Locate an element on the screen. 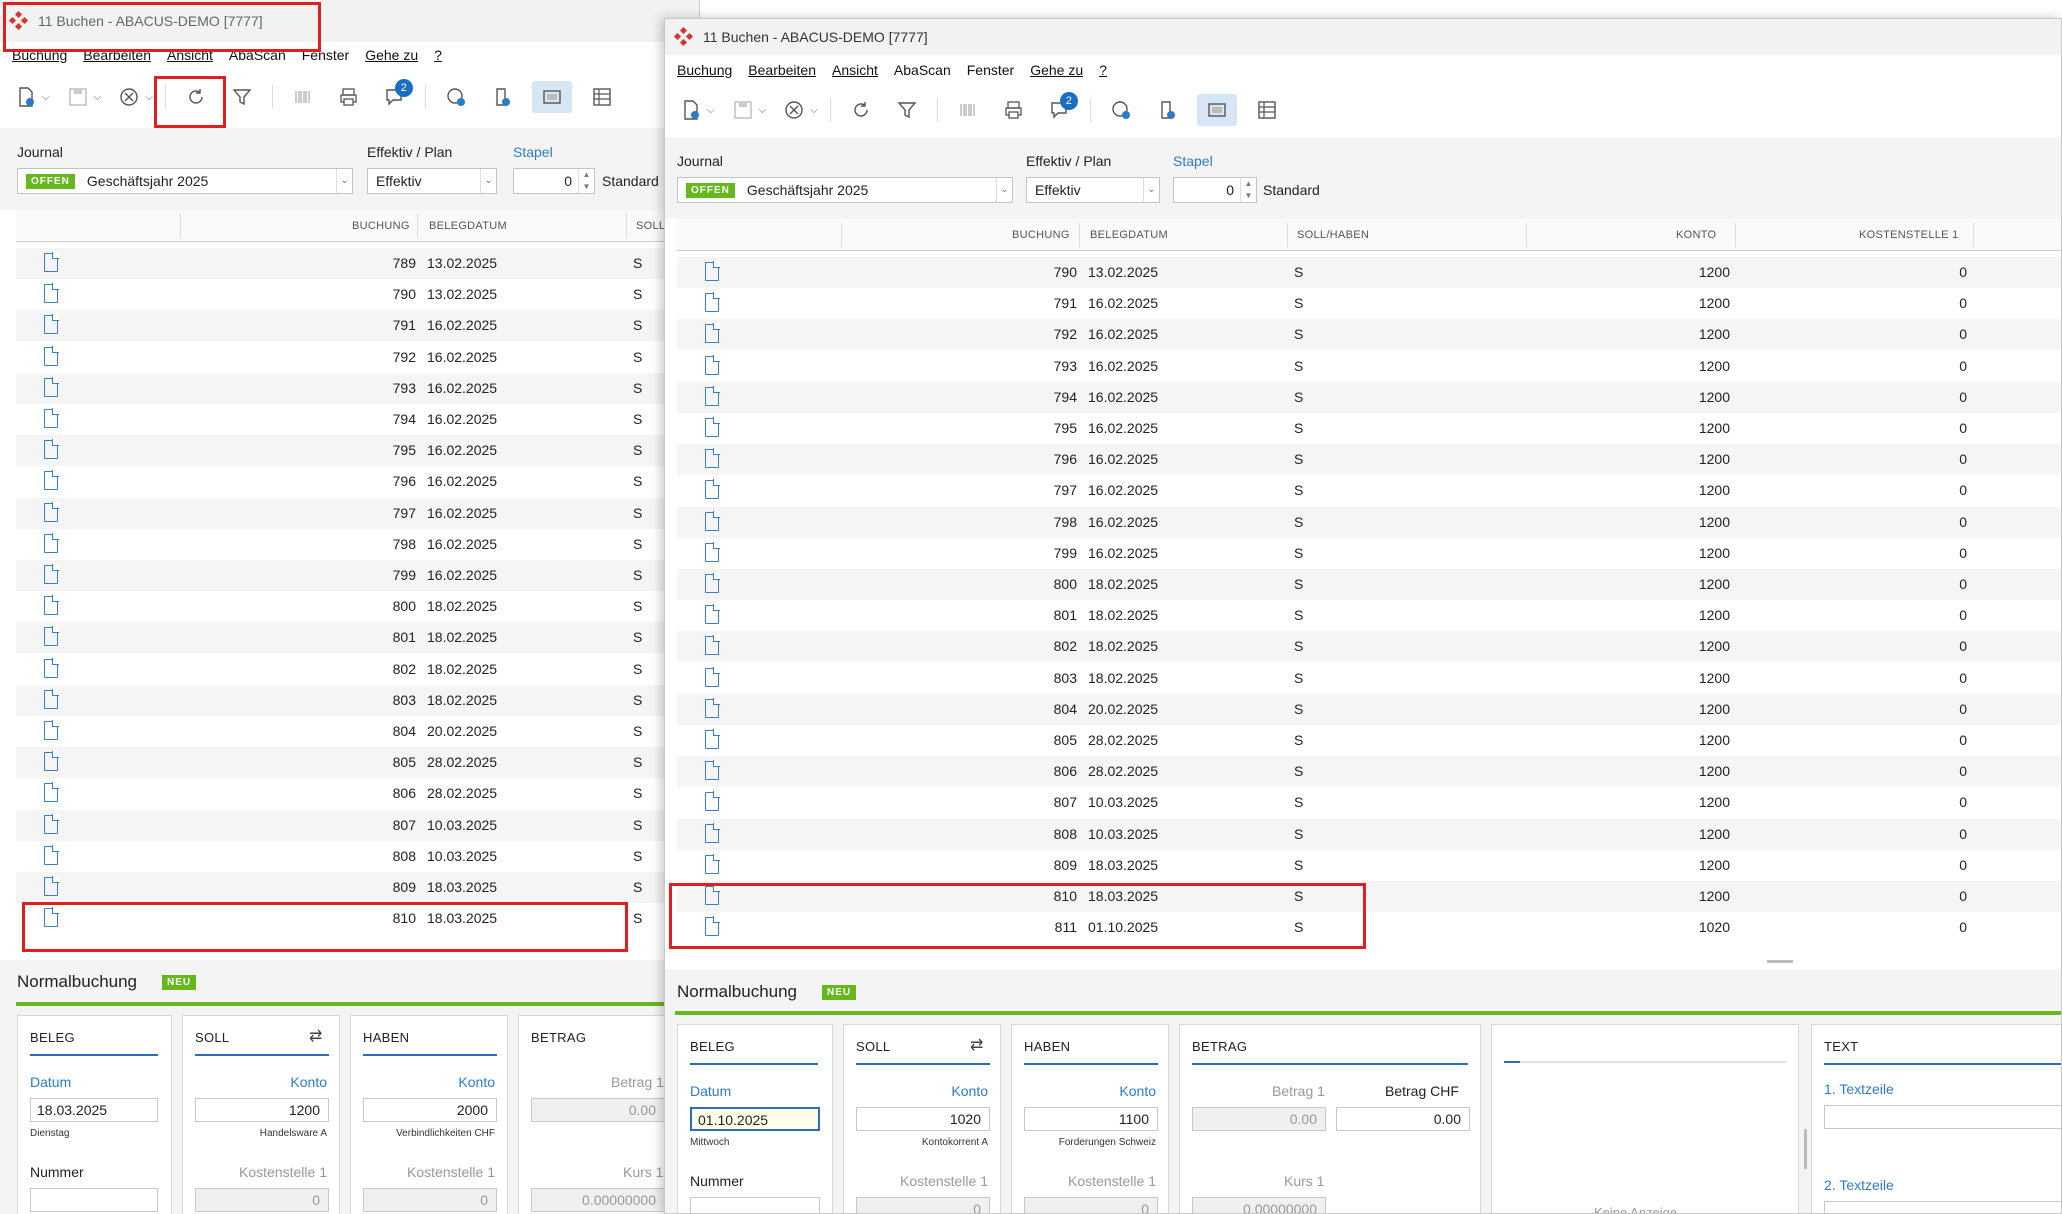 This screenshot has width=2062, height=1214. table-row: 794 16.02.2025 S 1200 0 is located at coordinates (1369, 397).